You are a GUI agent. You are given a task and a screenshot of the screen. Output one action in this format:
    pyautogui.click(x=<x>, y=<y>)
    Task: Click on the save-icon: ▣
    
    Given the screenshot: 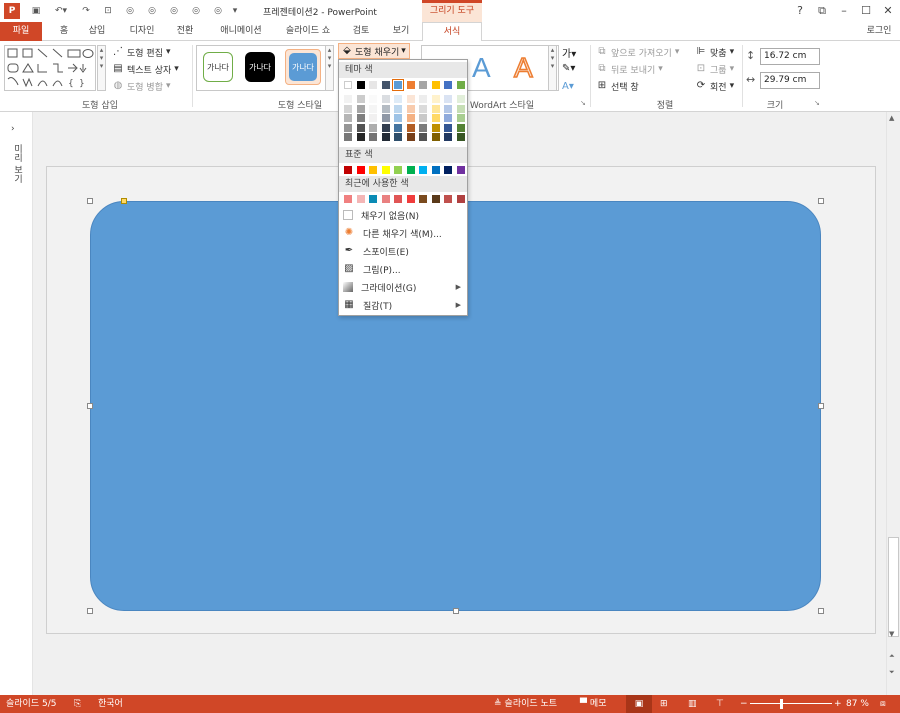 What is the action you would take?
    pyautogui.click(x=36, y=11)
    